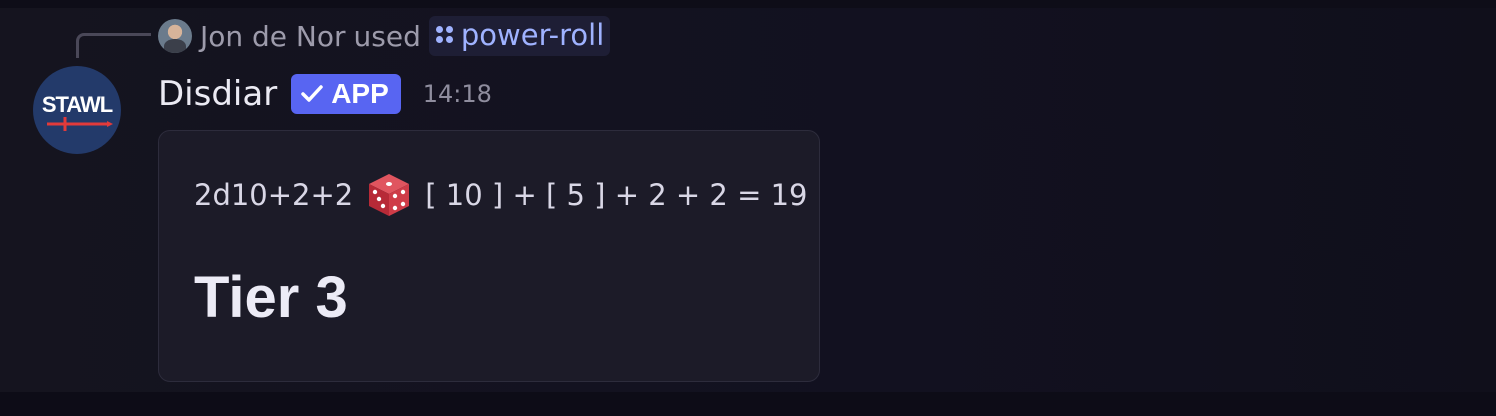 This screenshot has width=1496, height=416. I want to click on reply-context: Jon de Nor used power-roll, so click(384, 36).